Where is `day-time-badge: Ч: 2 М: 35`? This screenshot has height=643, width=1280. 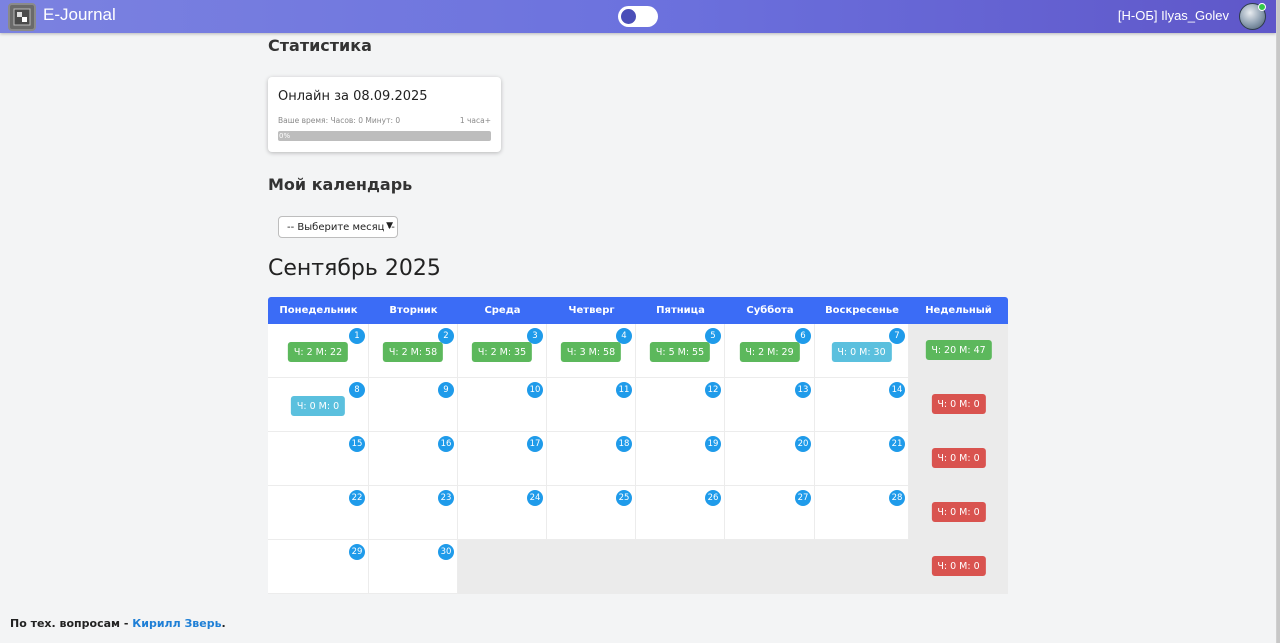 day-time-badge: Ч: 2 М: 35 is located at coordinates (502, 352).